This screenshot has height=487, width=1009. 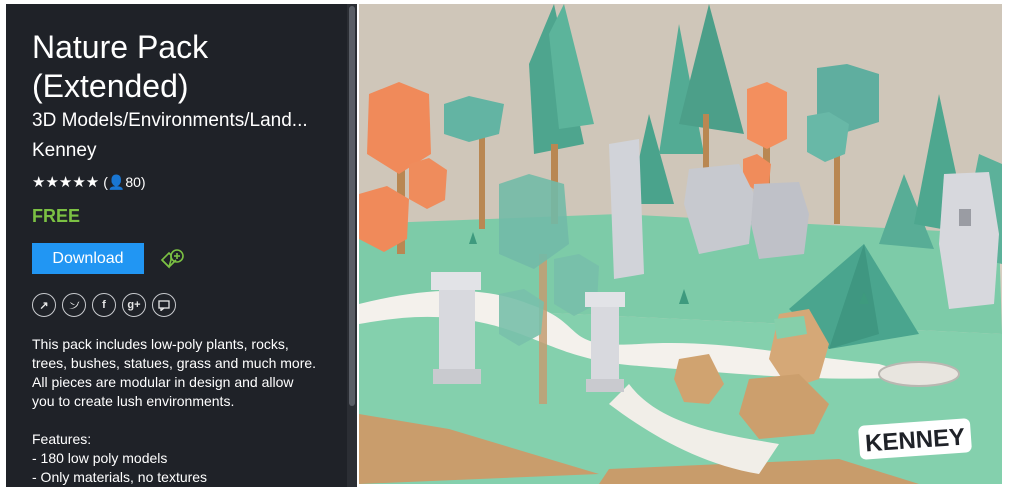 I want to click on title-line-1: Nature Pack, so click(x=120, y=47).